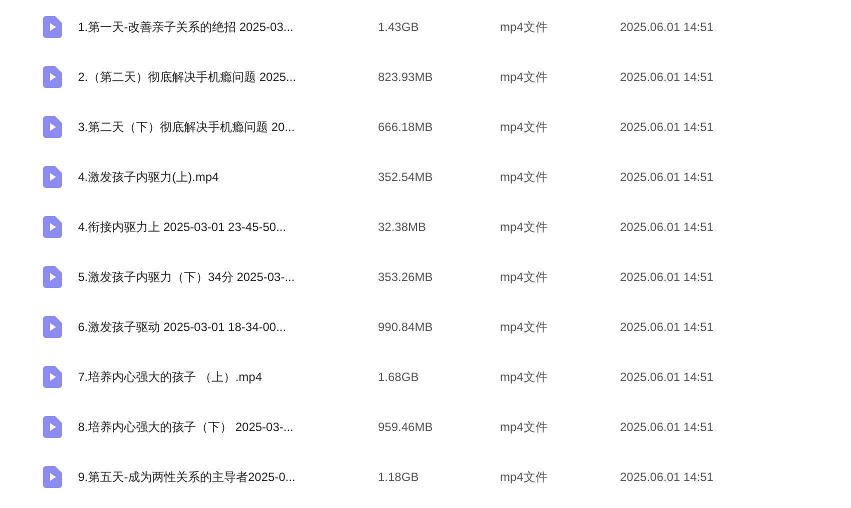  I want to click on file-size: 823.93MB, so click(406, 77).